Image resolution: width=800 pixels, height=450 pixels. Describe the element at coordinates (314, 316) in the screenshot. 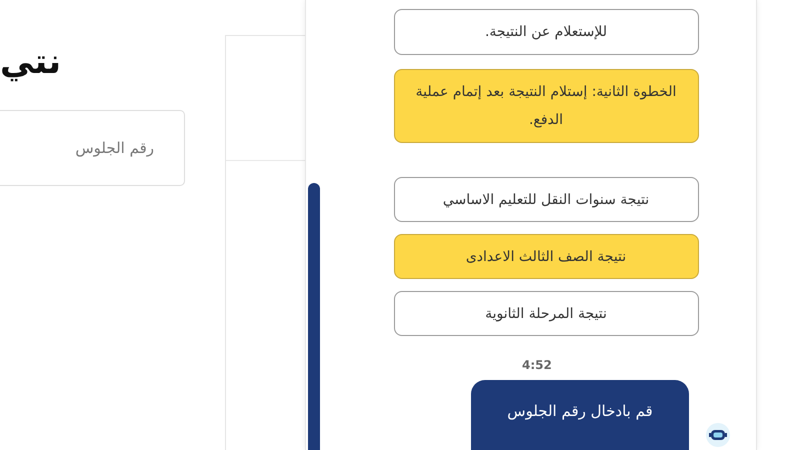

I see `scrollbar-thumb` at that location.